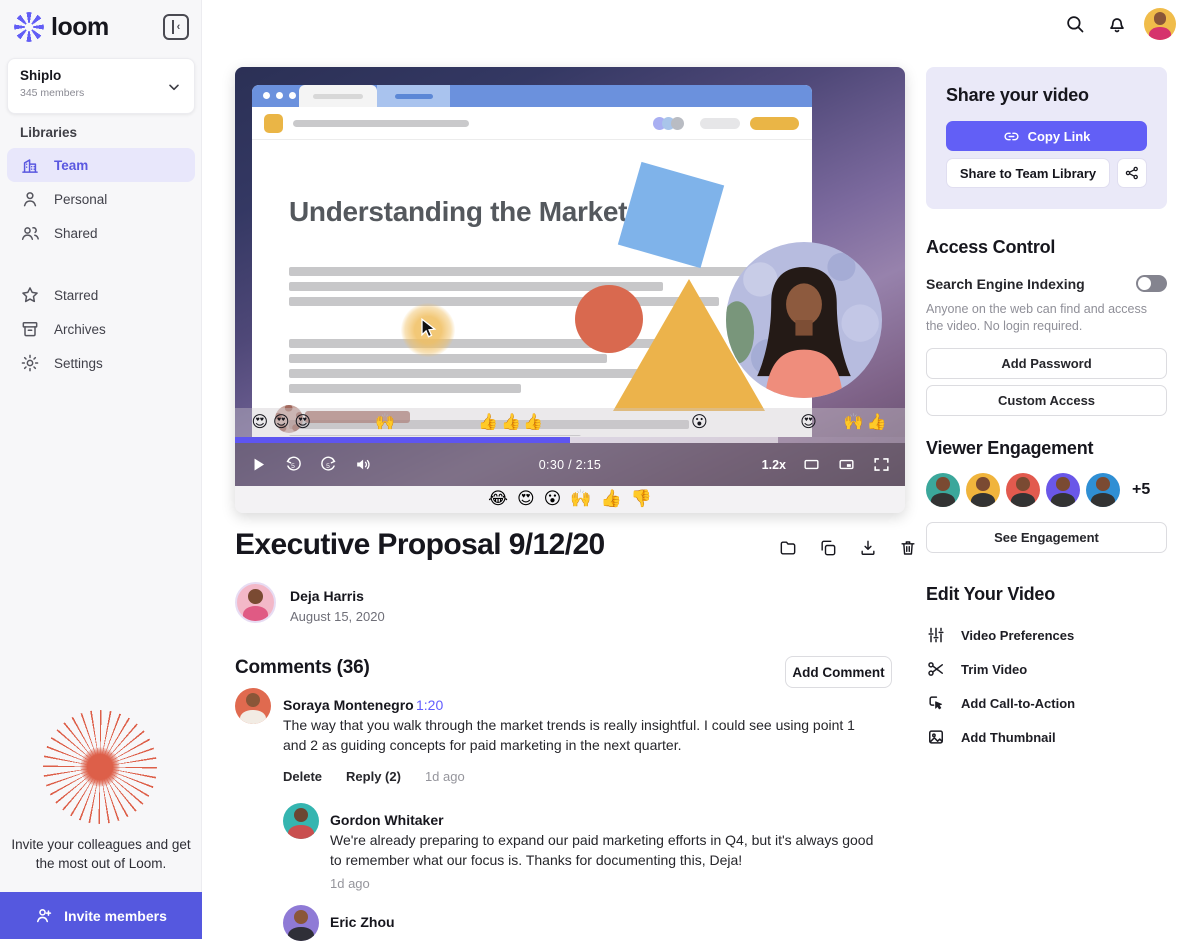 Image resolution: width=1200 pixels, height=941 pixels. What do you see at coordinates (30, 363) in the screenshot?
I see `gear-icon` at bounding box center [30, 363].